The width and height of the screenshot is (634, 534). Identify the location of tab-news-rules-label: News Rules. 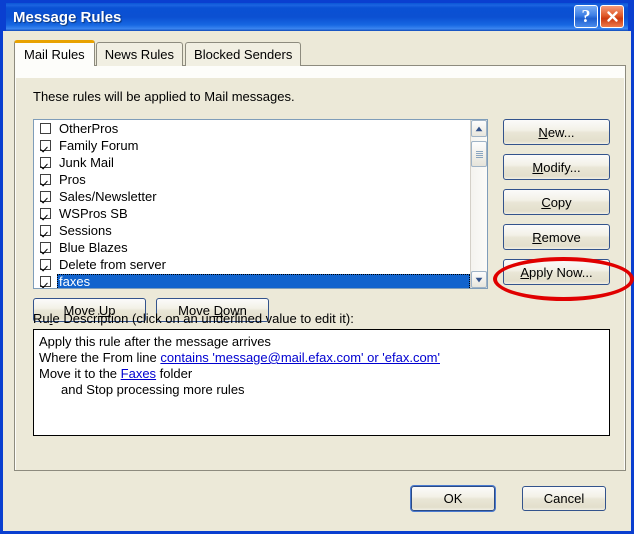
(139, 54).